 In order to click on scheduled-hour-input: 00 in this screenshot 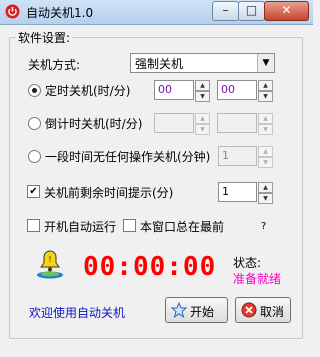, I will do `click(174, 90)`.